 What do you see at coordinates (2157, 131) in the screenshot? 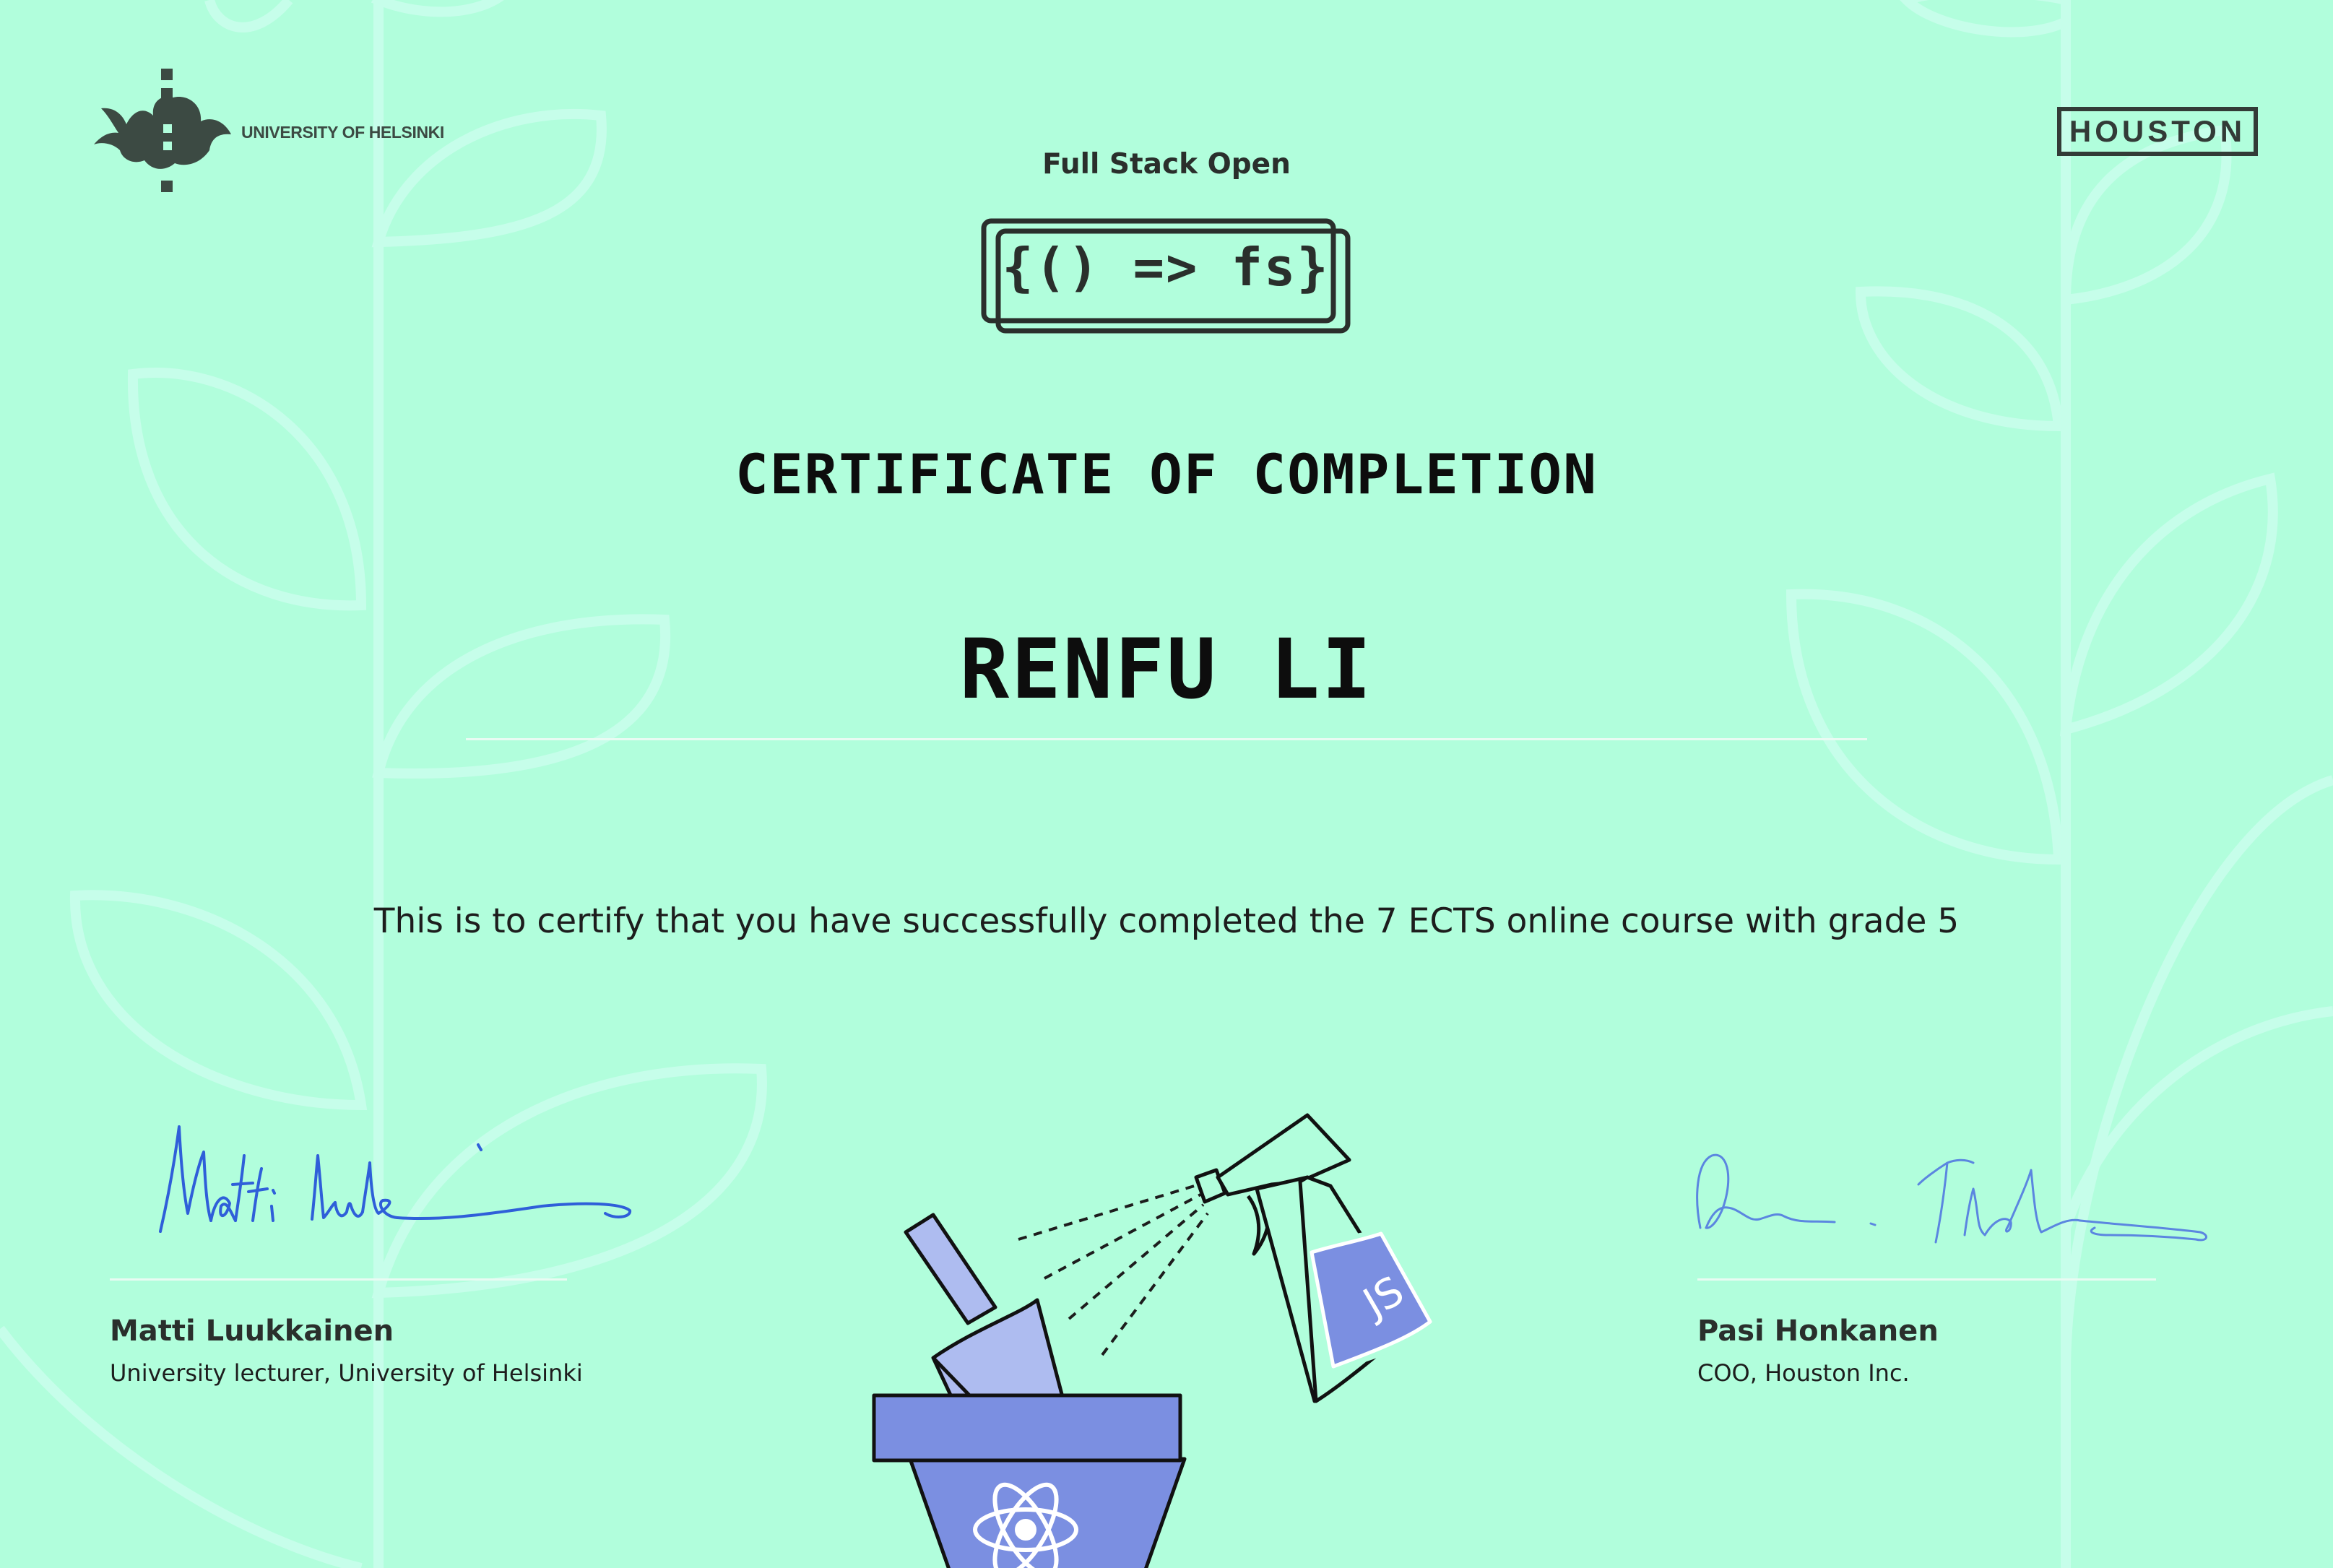
I see `houston-logo: HOUSTON` at bounding box center [2157, 131].